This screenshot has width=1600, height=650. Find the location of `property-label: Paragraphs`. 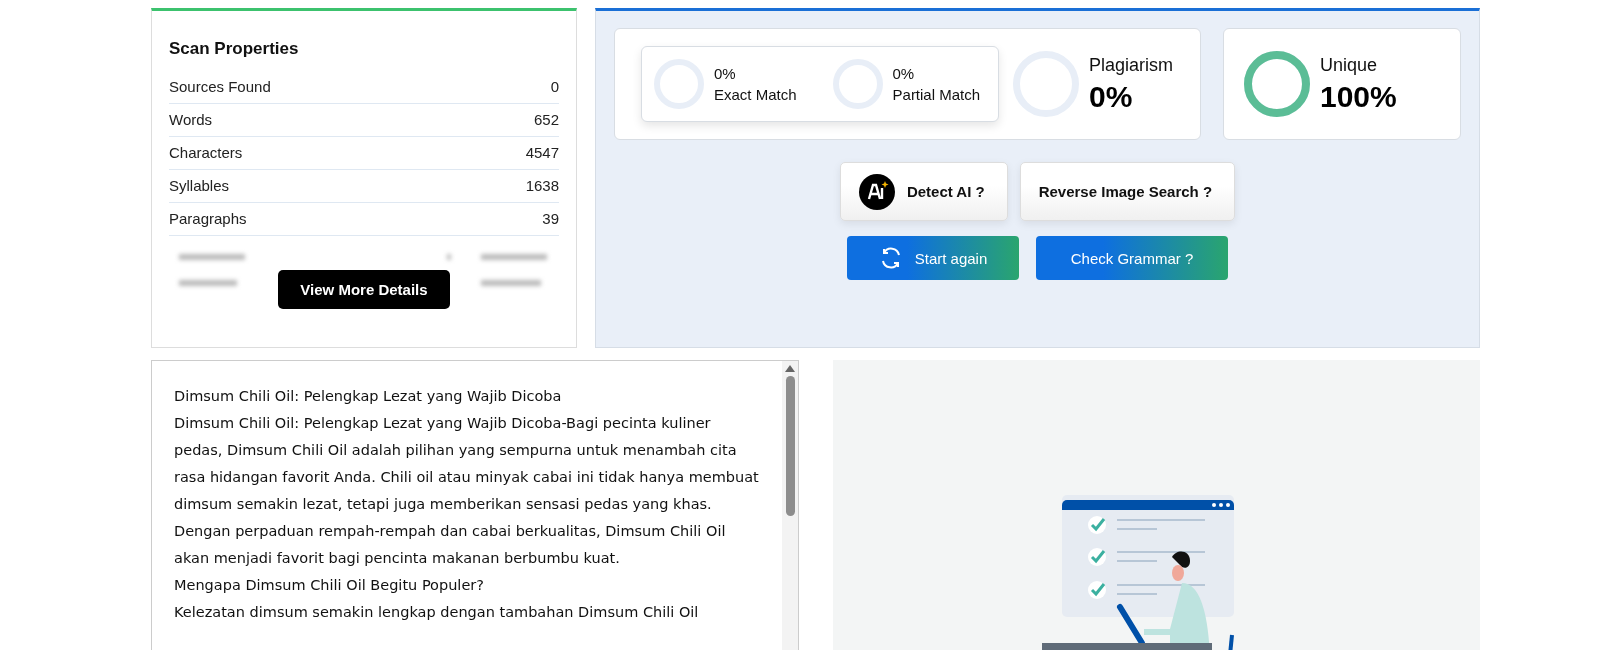

property-label: Paragraphs is located at coordinates (208, 218).